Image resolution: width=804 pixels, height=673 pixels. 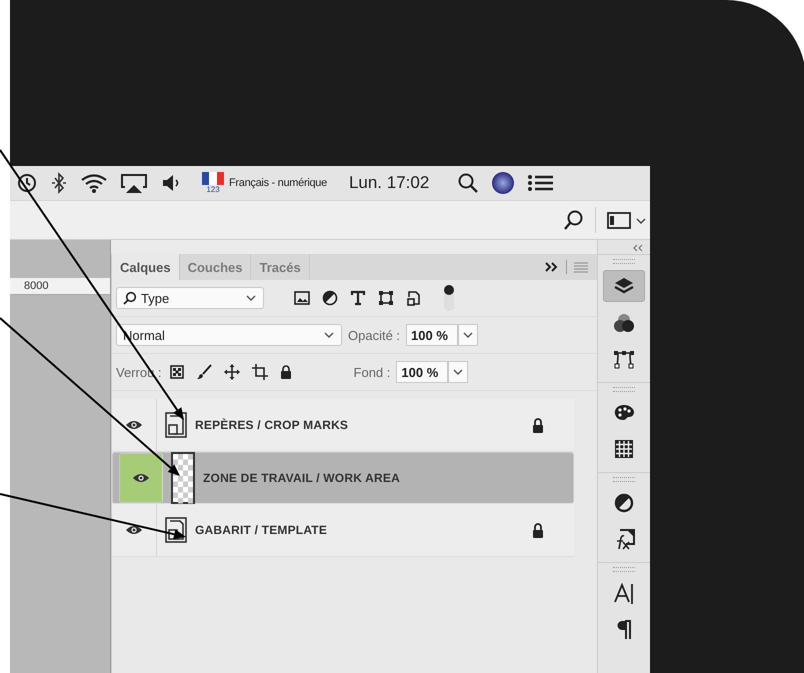 What do you see at coordinates (261, 530) in the screenshot?
I see `layer-name: GABARIT / TEMPLATE` at bounding box center [261, 530].